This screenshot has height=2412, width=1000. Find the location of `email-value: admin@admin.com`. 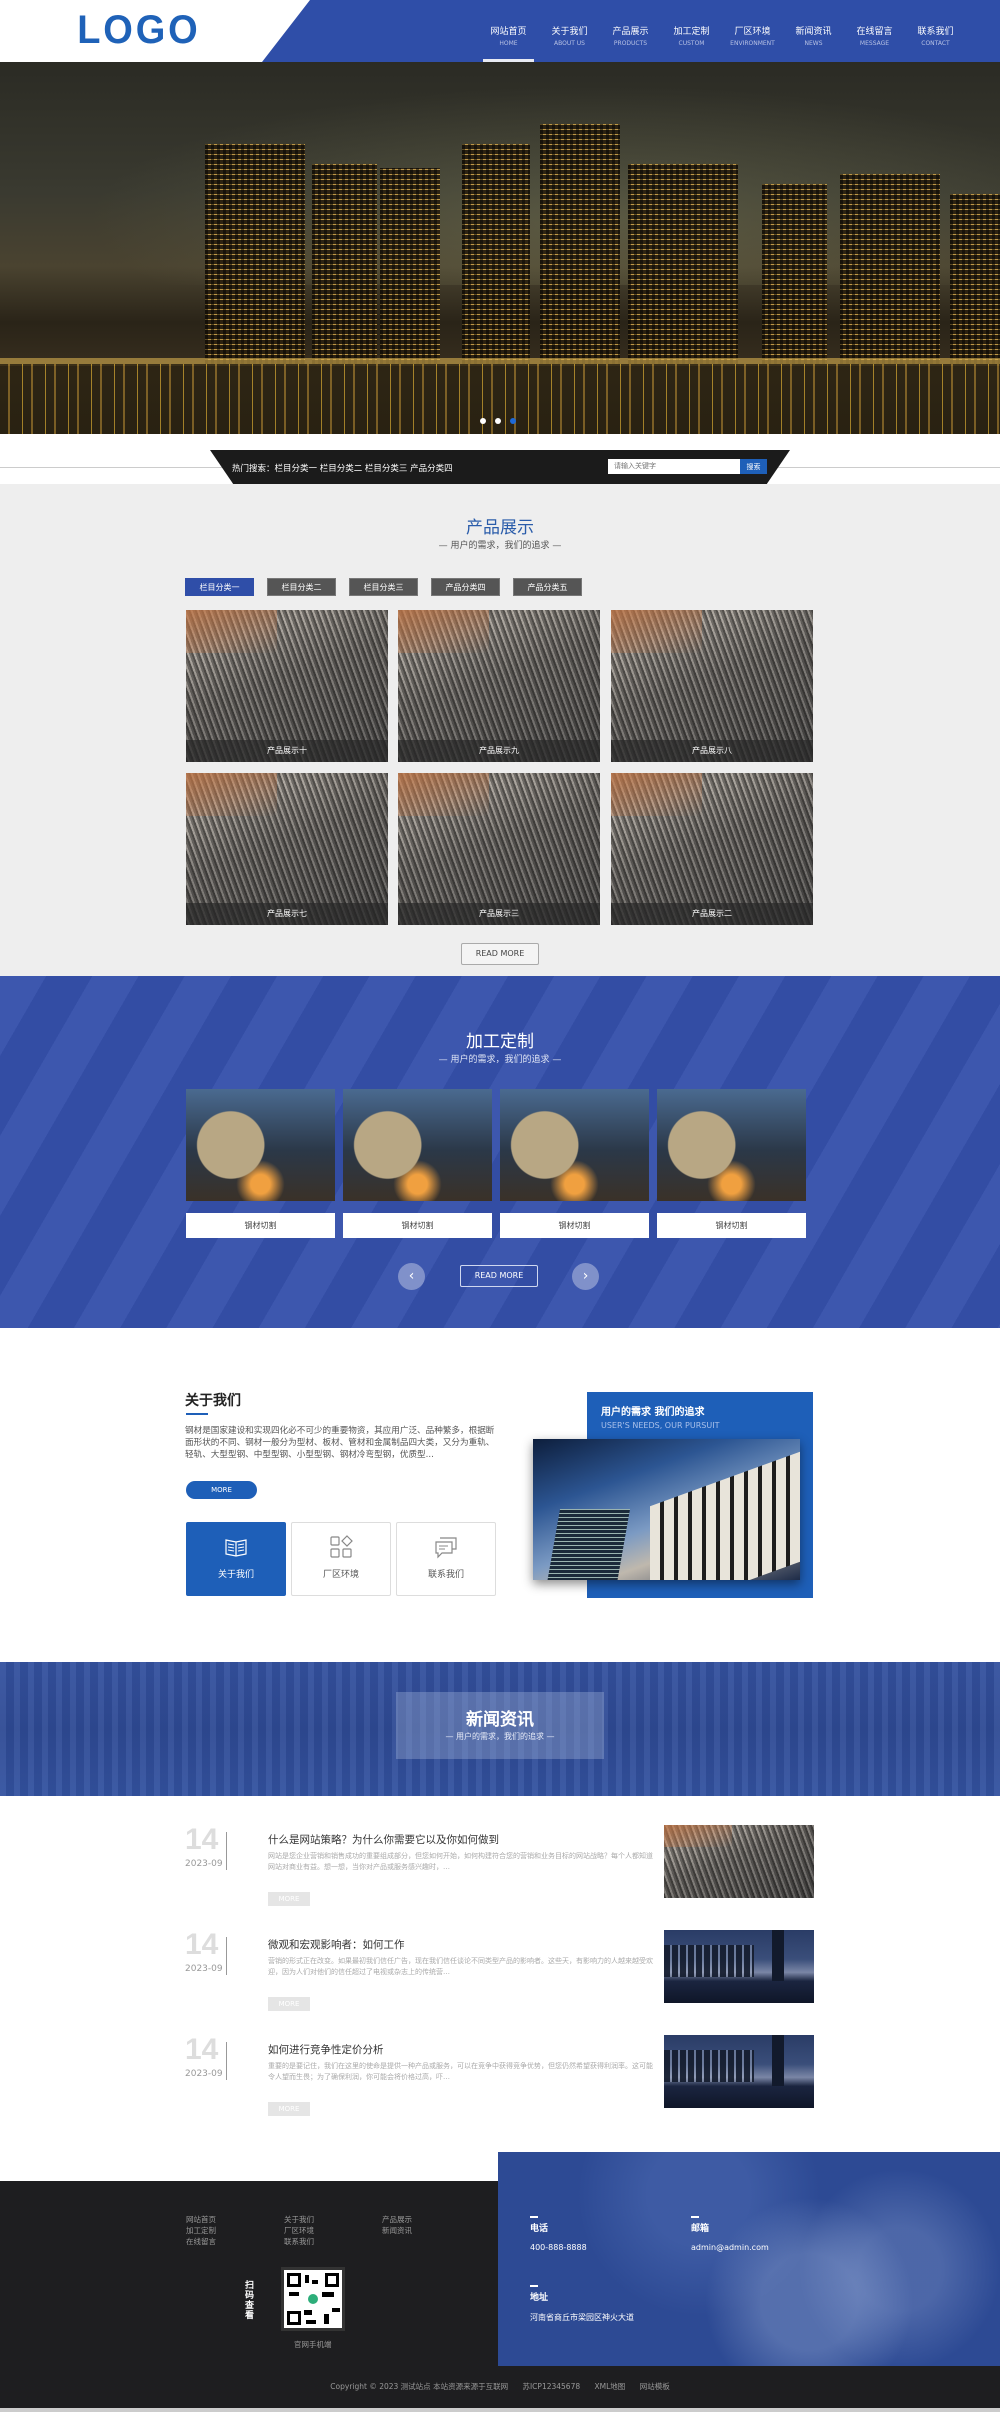

email-value: admin@admin.com is located at coordinates (730, 2247).